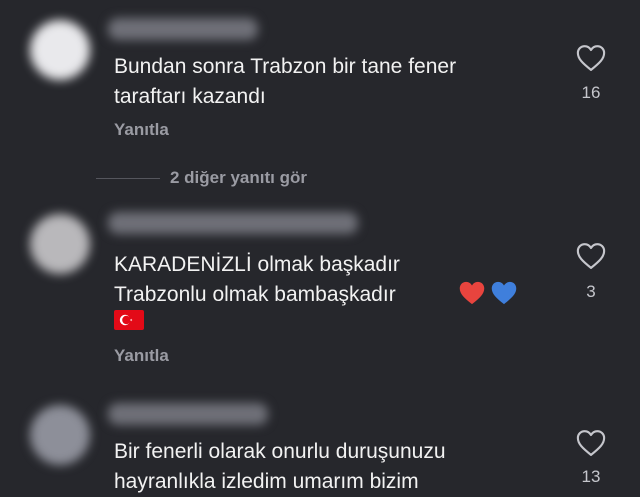 The height and width of the screenshot is (497, 640). I want to click on view-more-replies-button: 2 diğer yanıtı gör, so click(201, 178).